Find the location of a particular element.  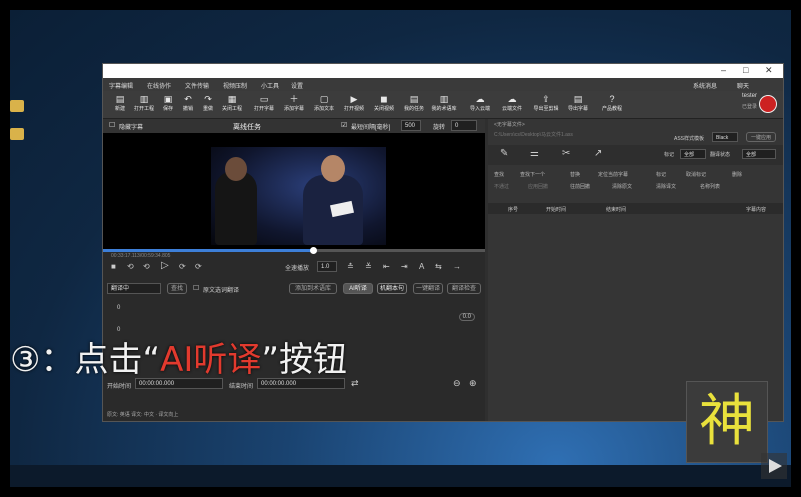

open-subtitle-button: ▭ 打开字幕 is located at coordinates (264, 102).